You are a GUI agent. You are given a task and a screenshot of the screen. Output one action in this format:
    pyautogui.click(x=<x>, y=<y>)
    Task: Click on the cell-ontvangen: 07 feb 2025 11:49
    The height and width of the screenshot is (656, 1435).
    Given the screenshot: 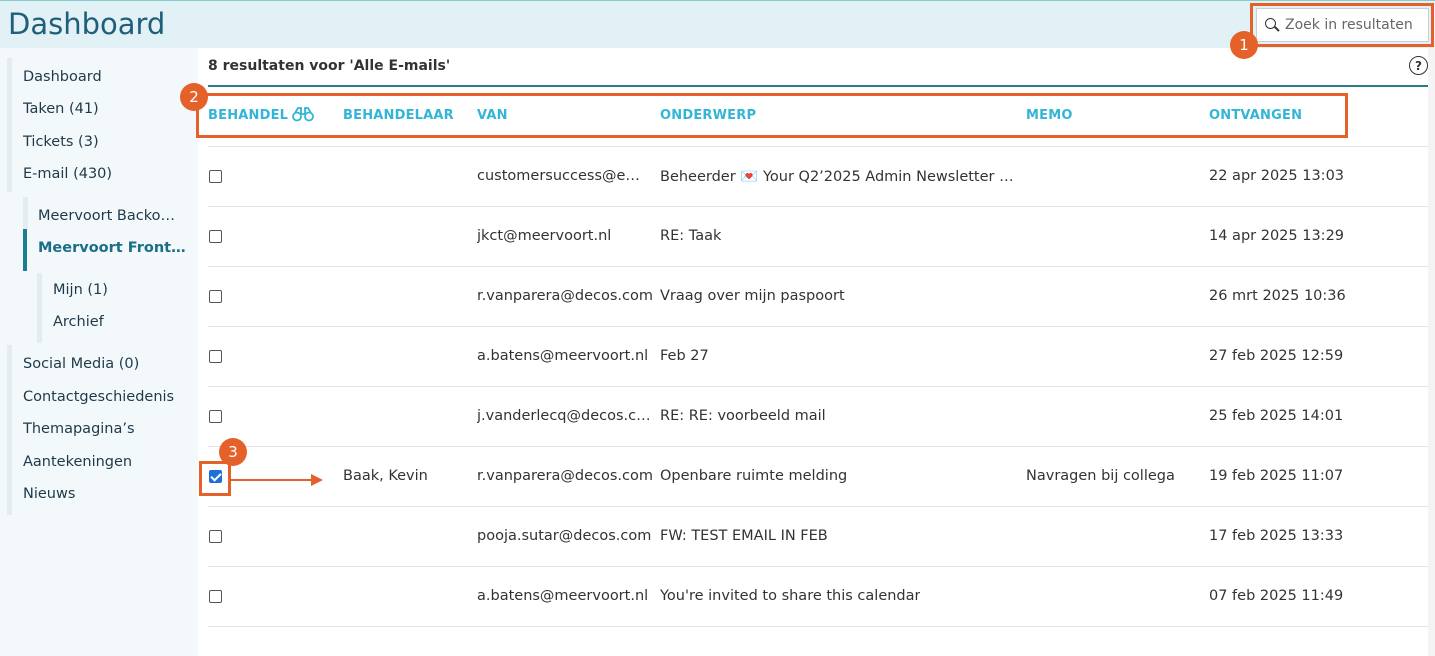 What is the action you would take?
    pyautogui.click(x=1276, y=596)
    